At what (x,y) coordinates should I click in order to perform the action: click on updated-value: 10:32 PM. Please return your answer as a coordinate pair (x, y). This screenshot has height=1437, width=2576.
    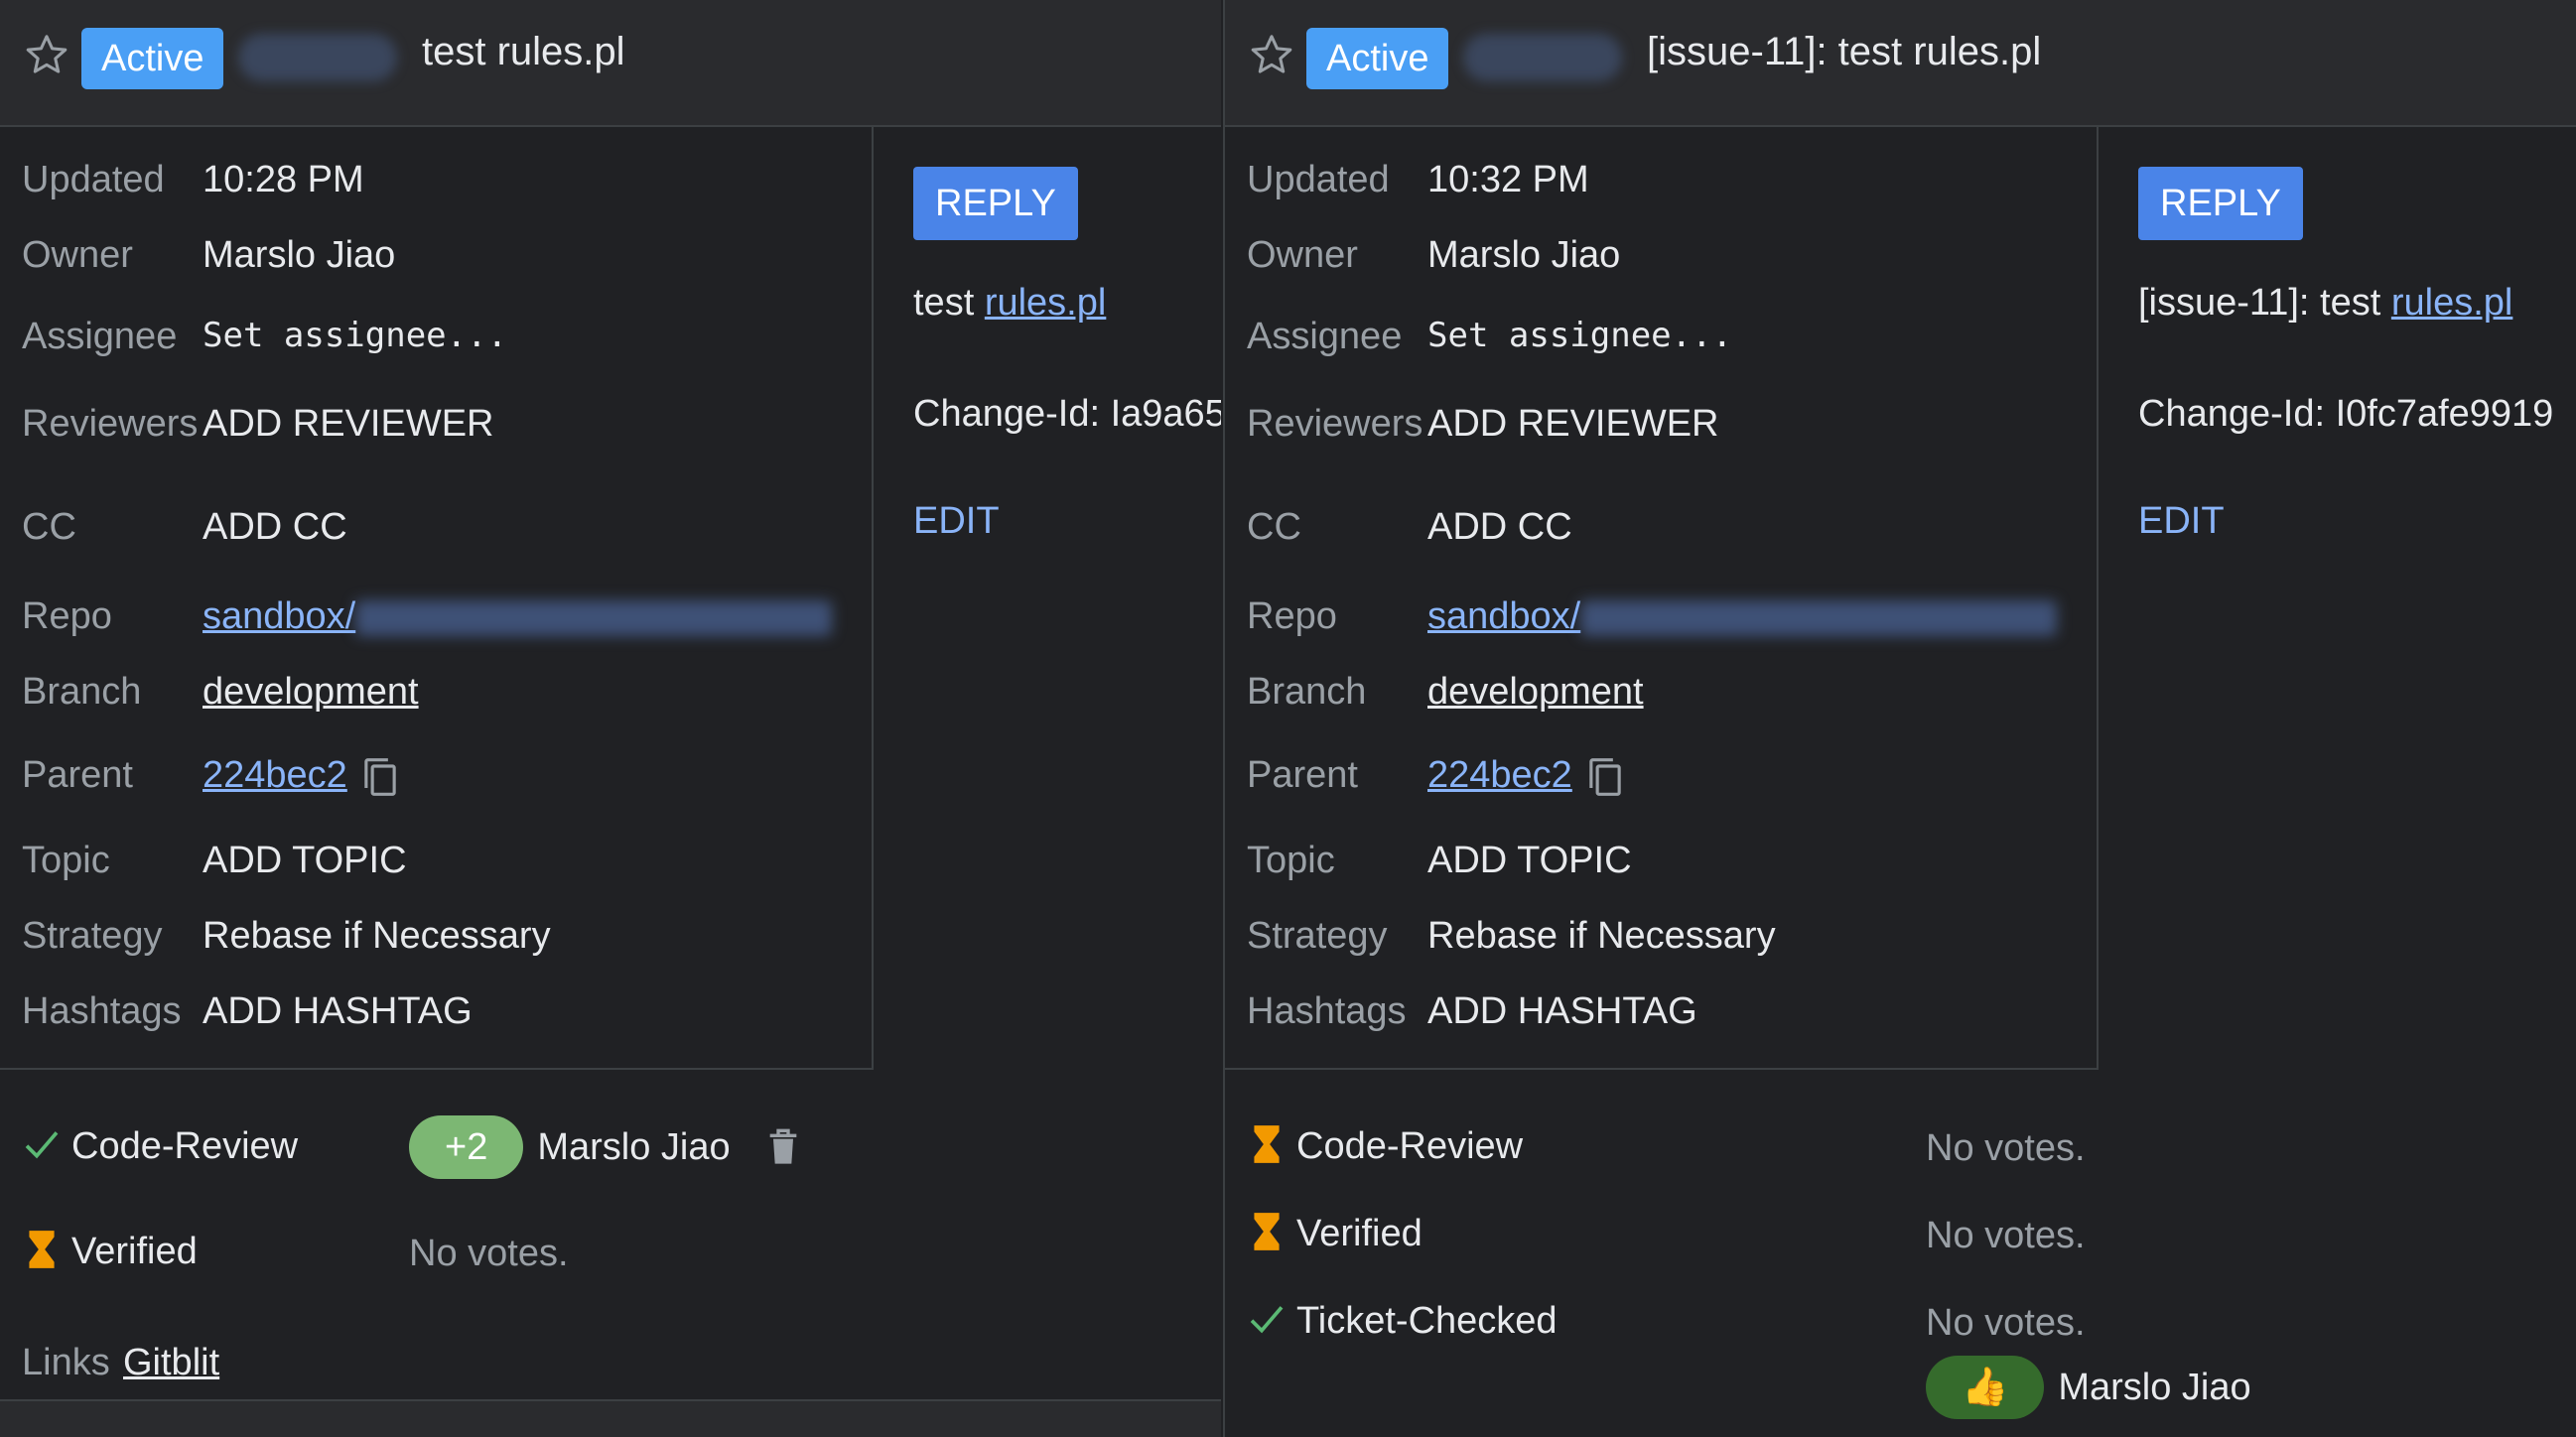
    Looking at the image, I should click on (1508, 179).